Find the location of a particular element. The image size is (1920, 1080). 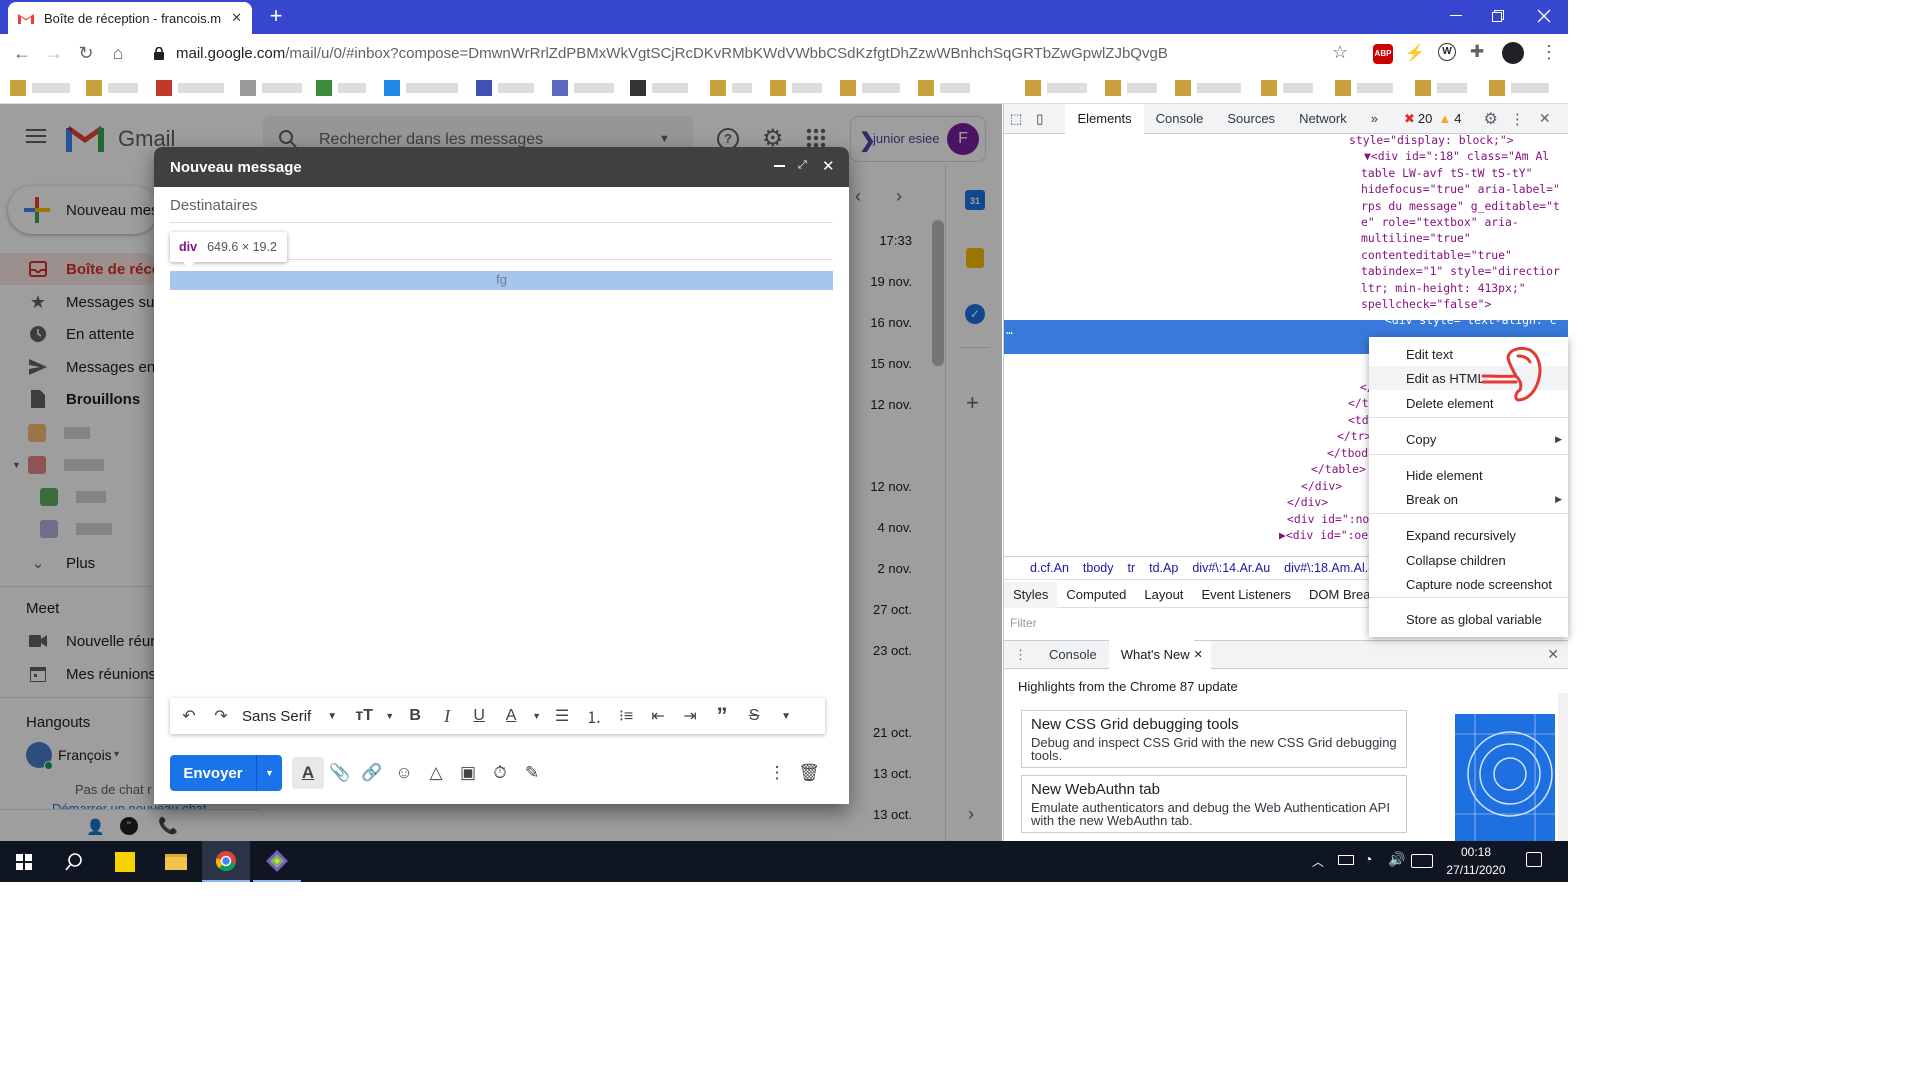

dom-line: </t is located at coordinates (1358, 403).